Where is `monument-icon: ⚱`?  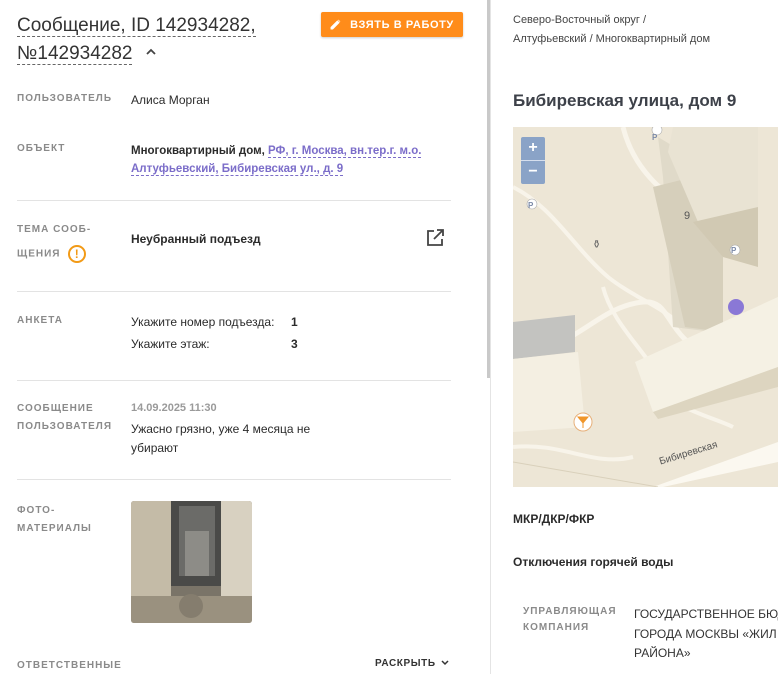 monument-icon: ⚱ is located at coordinates (596, 244).